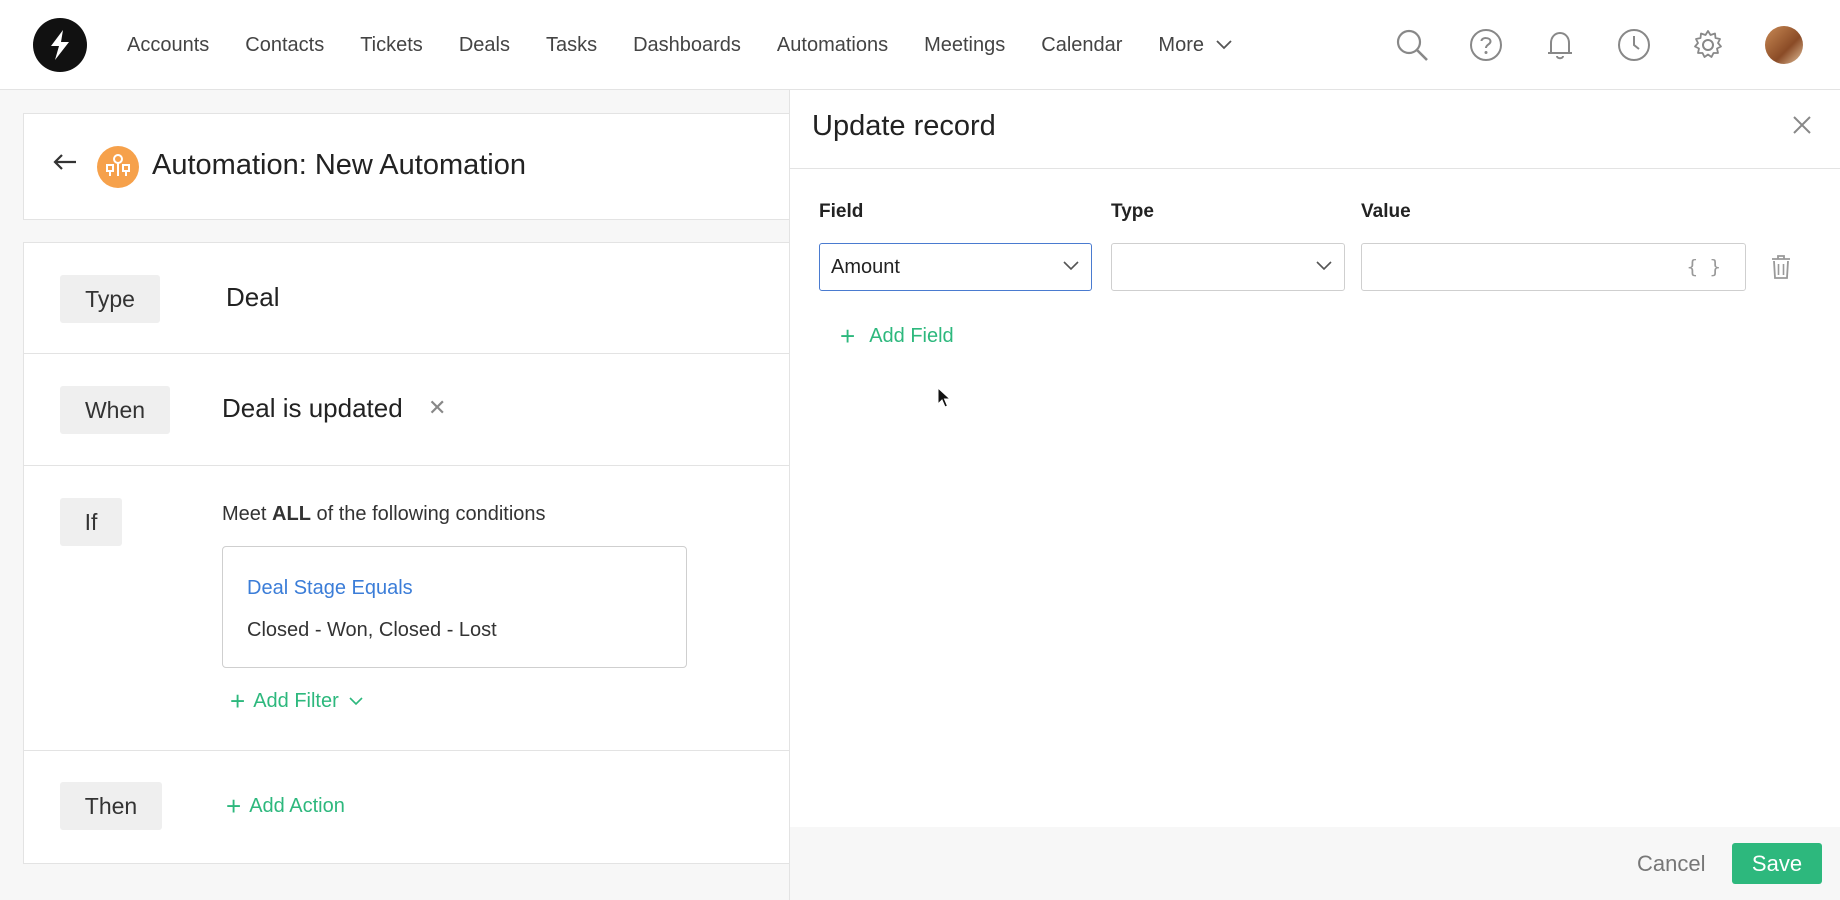  Describe the element at coordinates (1412, 45) in the screenshot. I see `search-icon` at that location.